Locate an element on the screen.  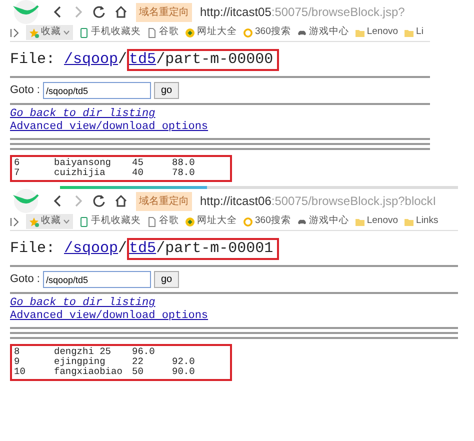
data-cell-text: 50 is located at coordinates (138, 372).